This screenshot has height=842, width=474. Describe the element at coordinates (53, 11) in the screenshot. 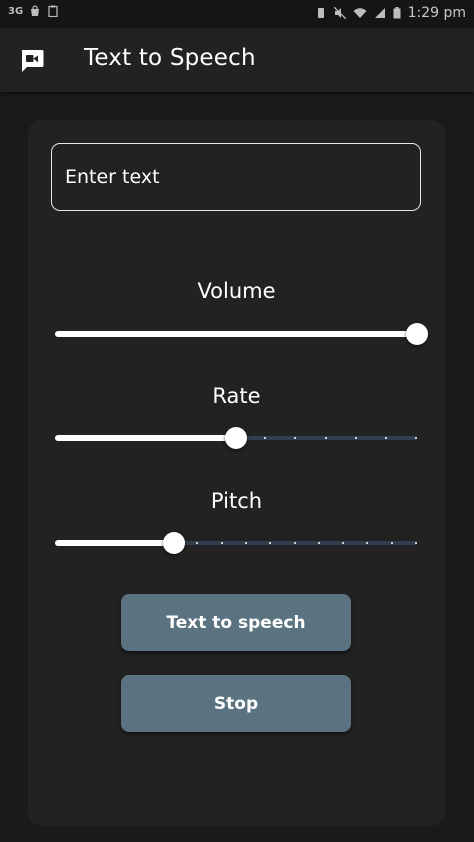

I see `clipboard-icon` at that location.